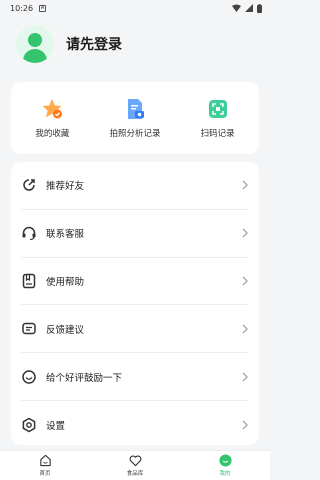 The height and width of the screenshot is (480, 320). I want to click on menu-item-rate-app: 给个好评鼓励一下, so click(135, 377).